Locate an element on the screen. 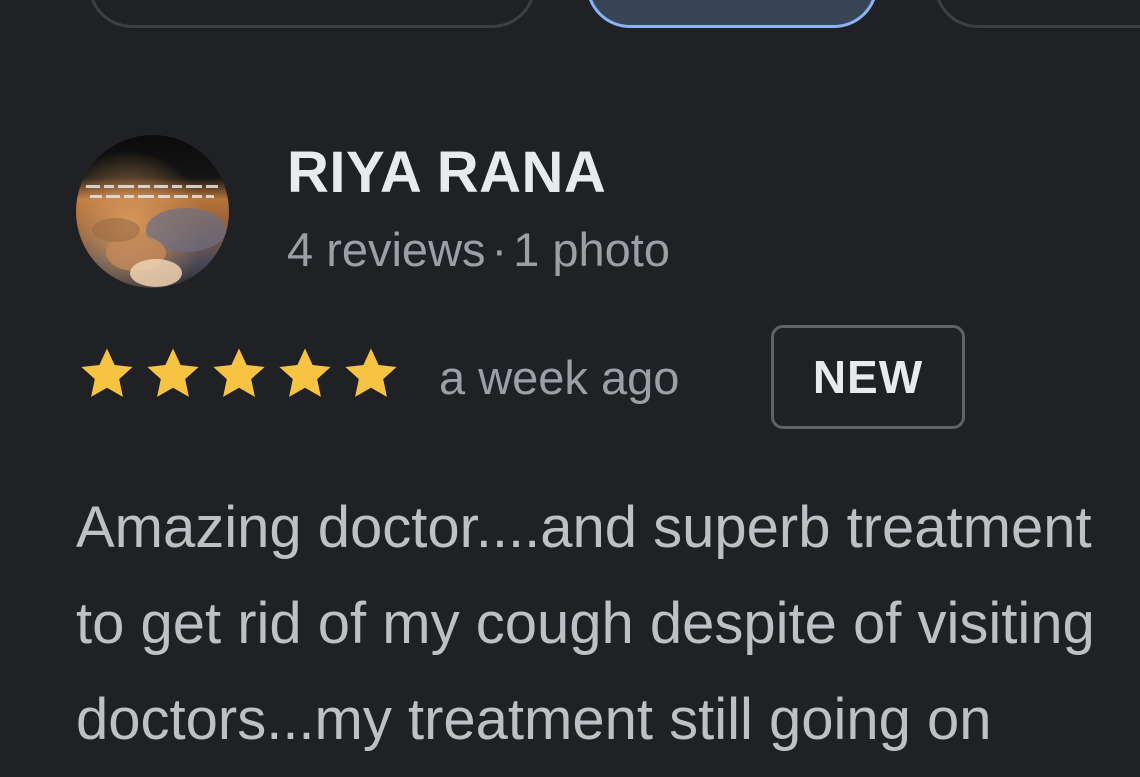  photos-count: 1 photo is located at coordinates (591, 249).